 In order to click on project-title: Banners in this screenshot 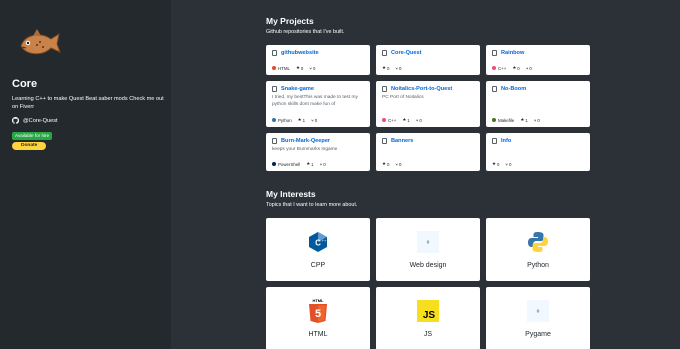, I will do `click(428, 141)`.